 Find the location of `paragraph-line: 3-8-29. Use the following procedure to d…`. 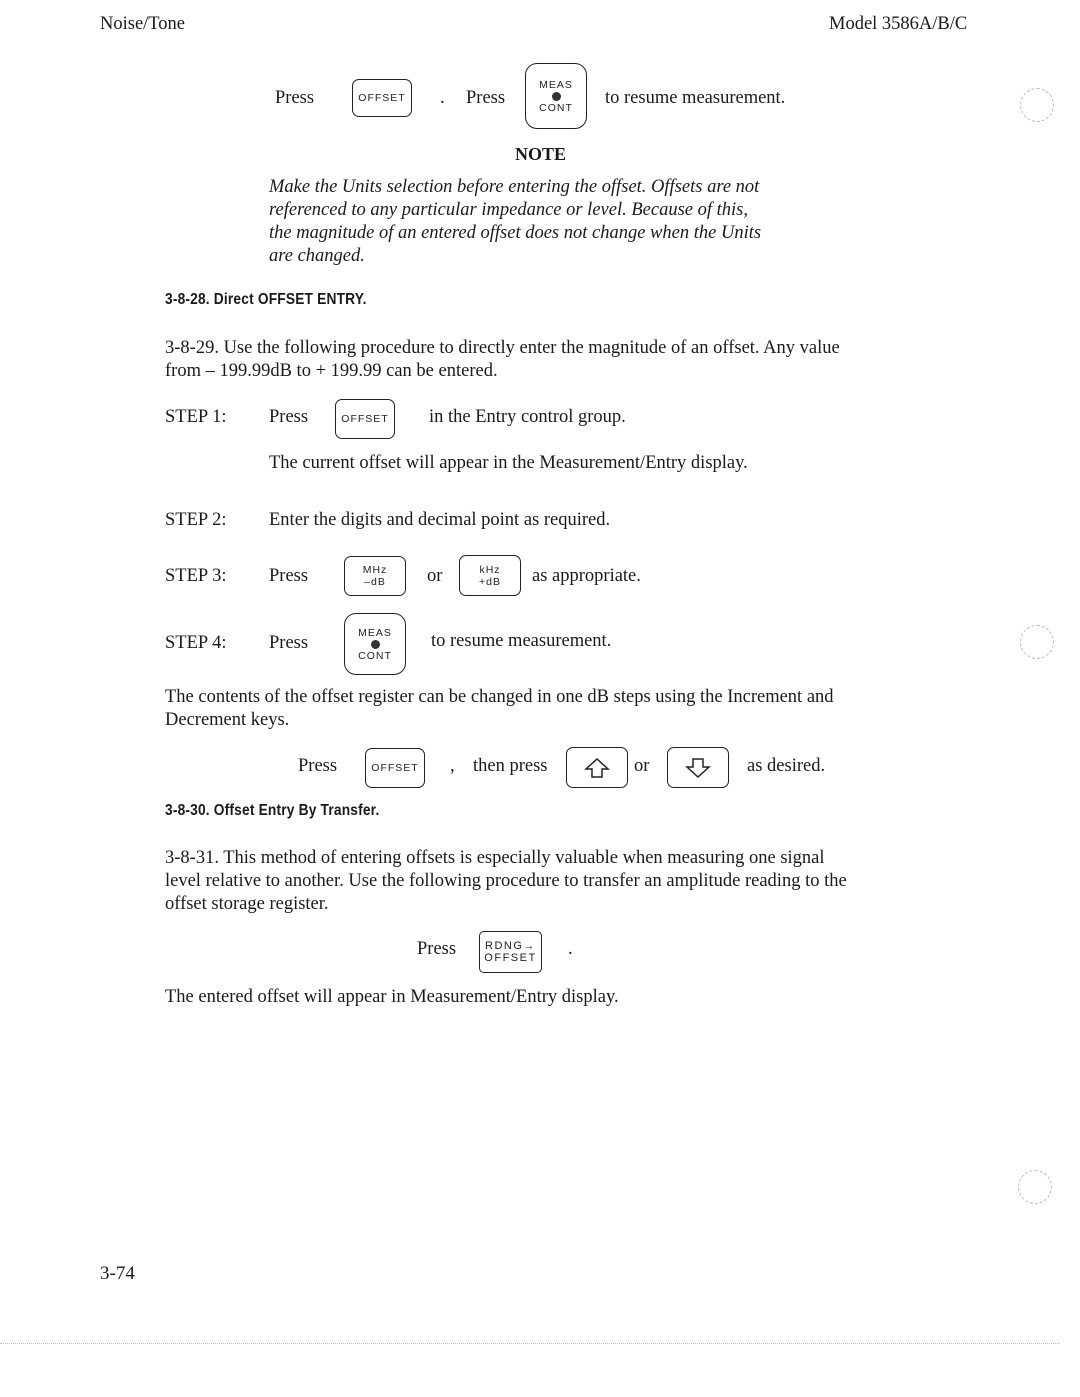

paragraph-line: 3-8-29. Use the following procedure to d… is located at coordinates (502, 348).